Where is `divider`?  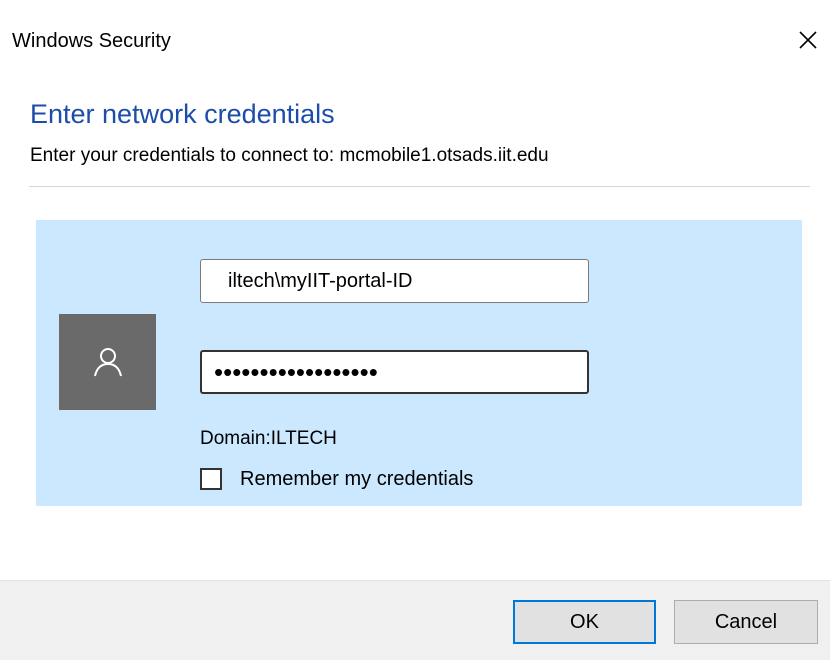 divider is located at coordinates (419, 186).